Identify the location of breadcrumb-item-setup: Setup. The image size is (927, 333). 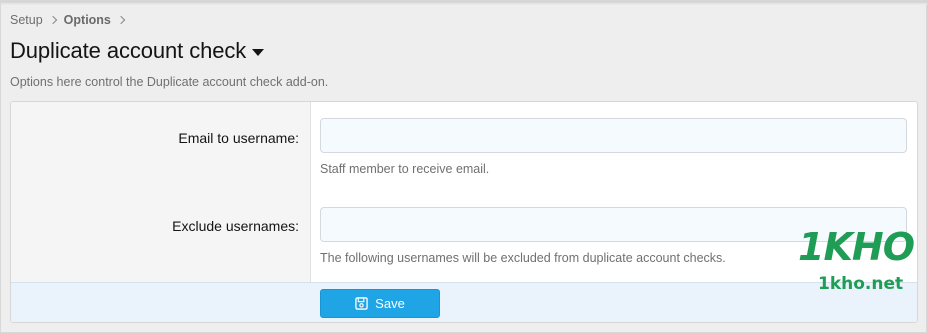
(26, 20).